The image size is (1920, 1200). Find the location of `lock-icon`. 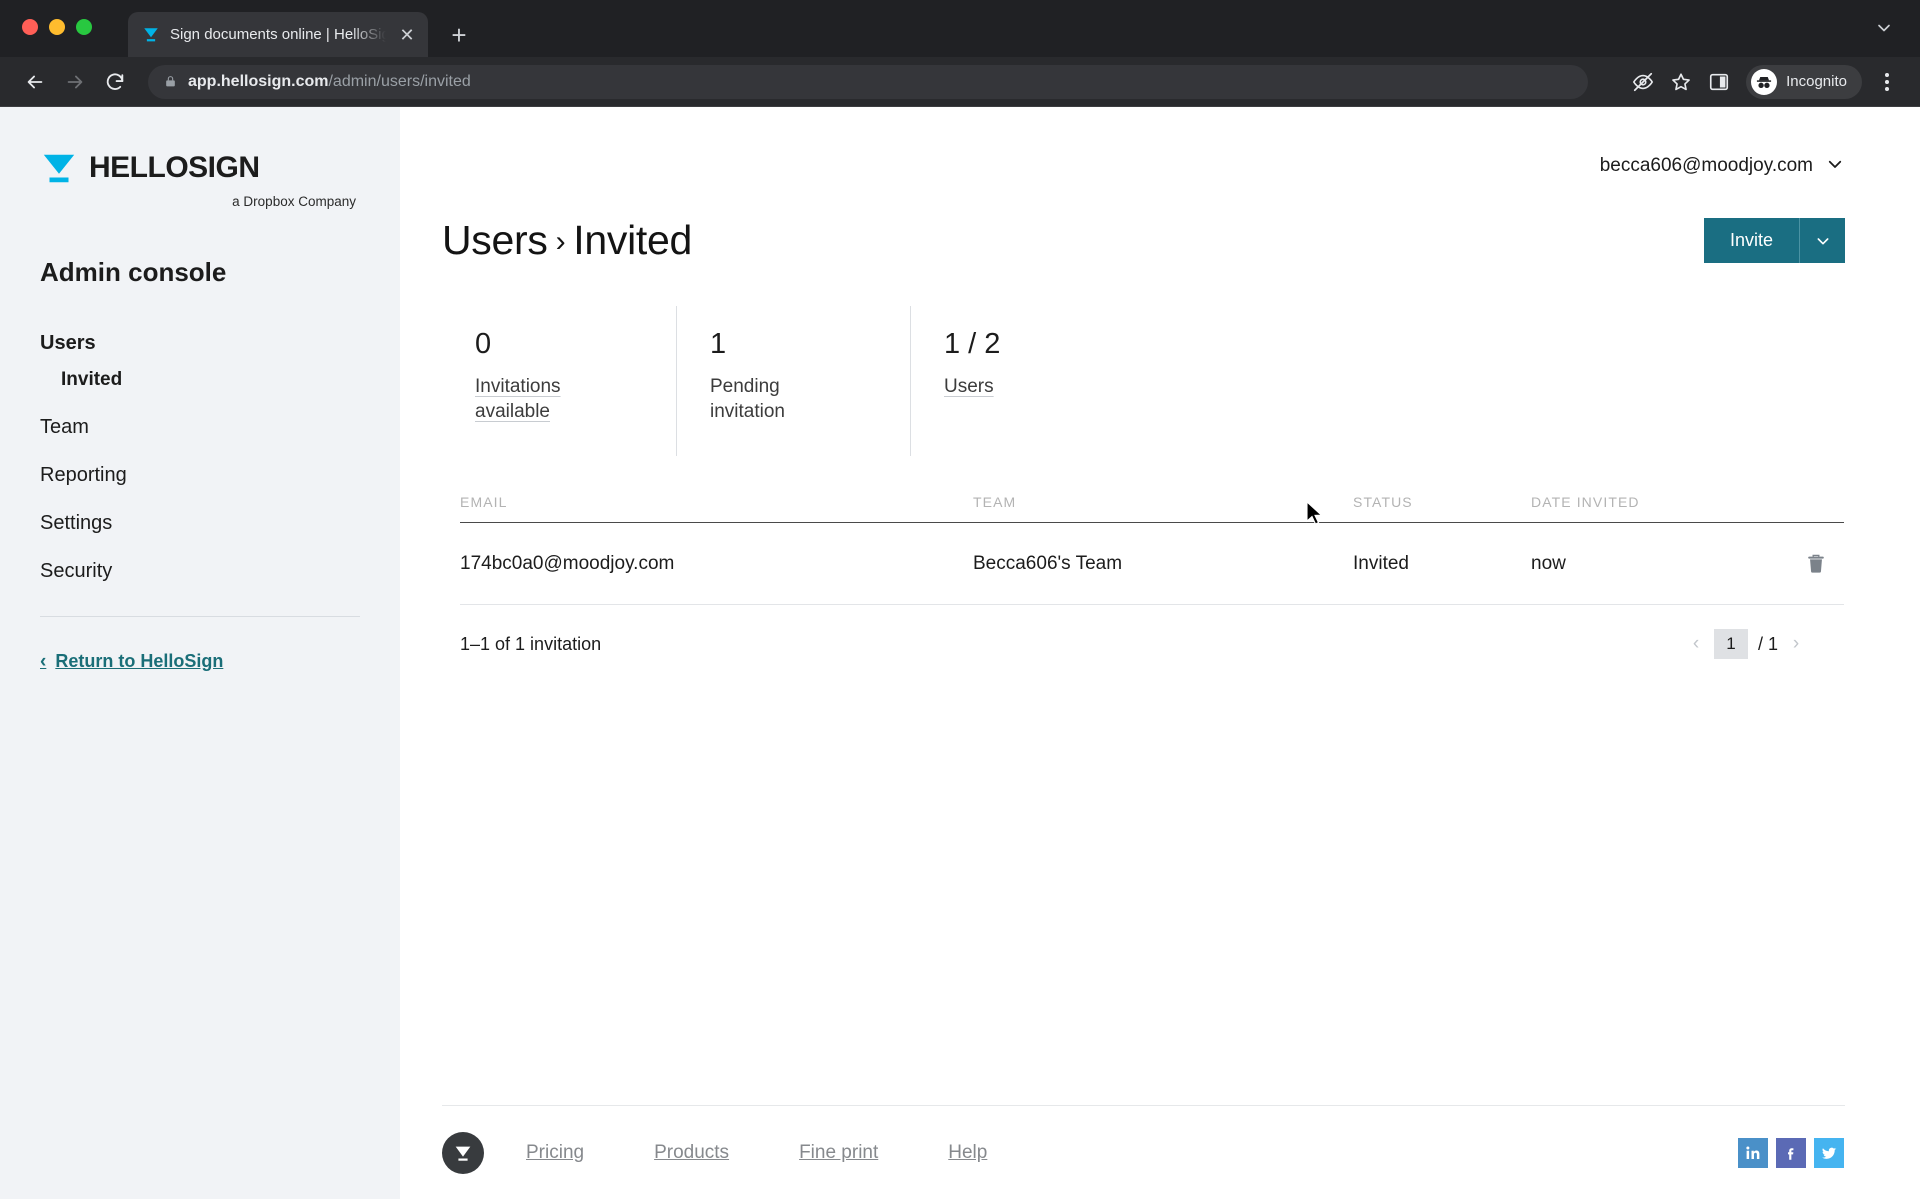

lock-icon is located at coordinates (170, 81).